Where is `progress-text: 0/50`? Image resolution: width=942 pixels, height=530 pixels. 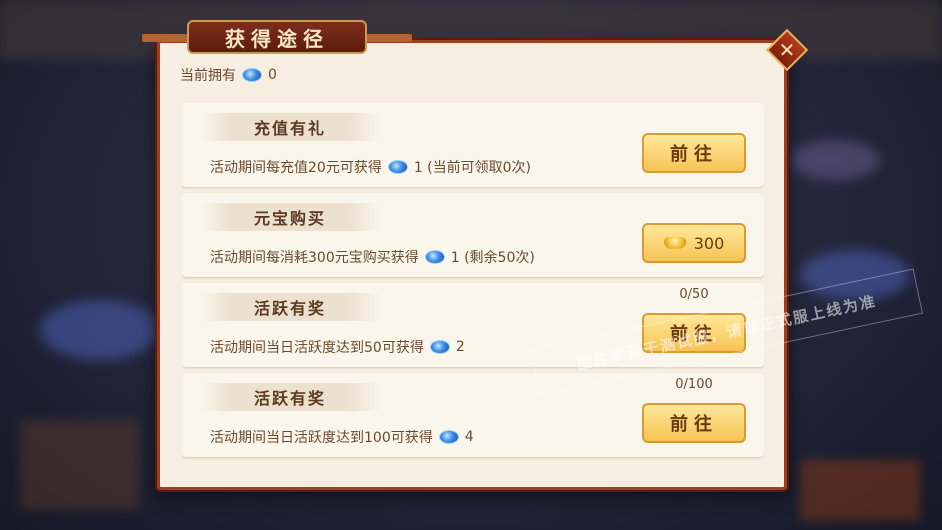
progress-text: 0/50 is located at coordinates (694, 294).